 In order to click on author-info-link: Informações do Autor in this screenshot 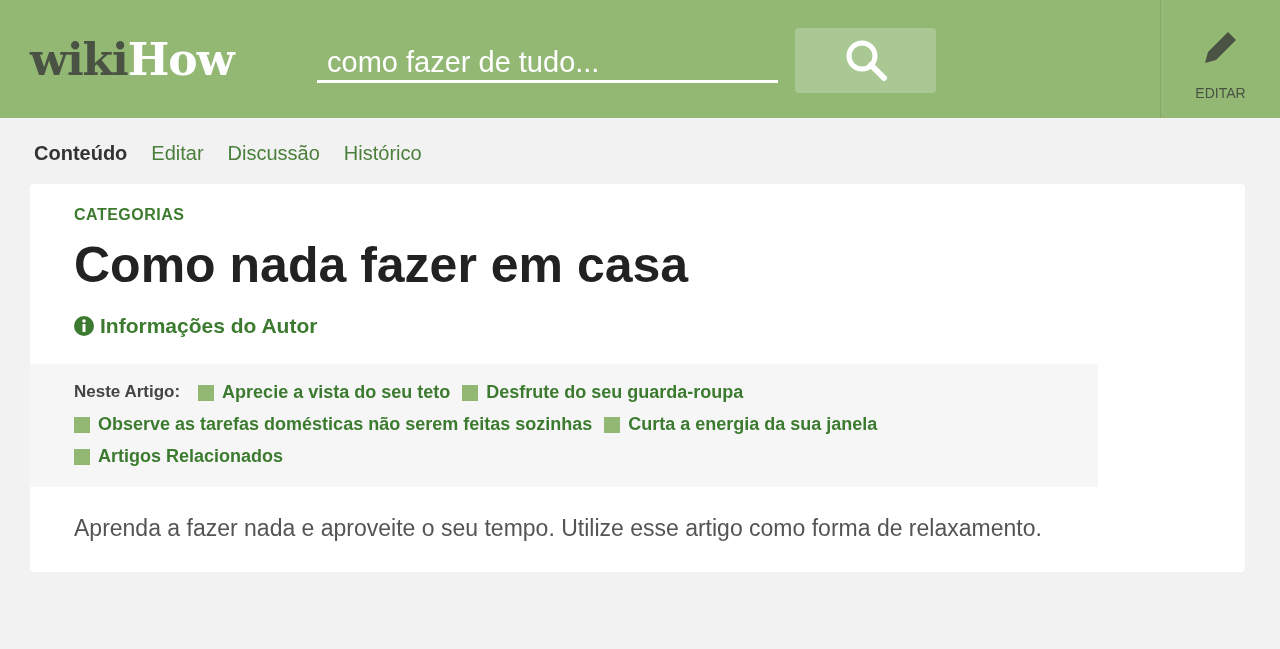, I will do `click(196, 326)`.